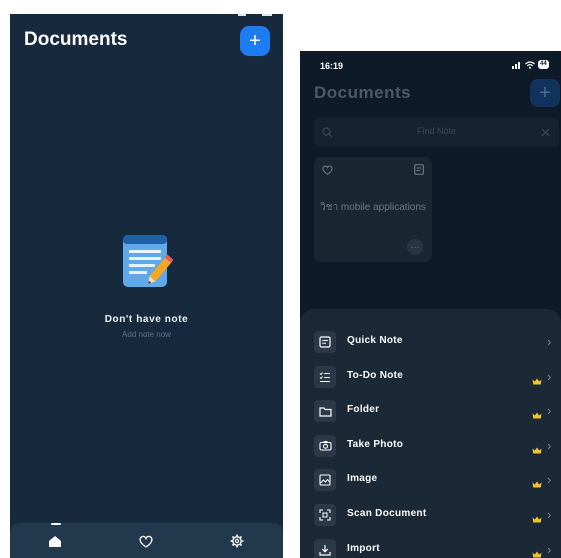 This screenshot has width=561, height=558. I want to click on bottom-tab-bar, so click(146, 540).